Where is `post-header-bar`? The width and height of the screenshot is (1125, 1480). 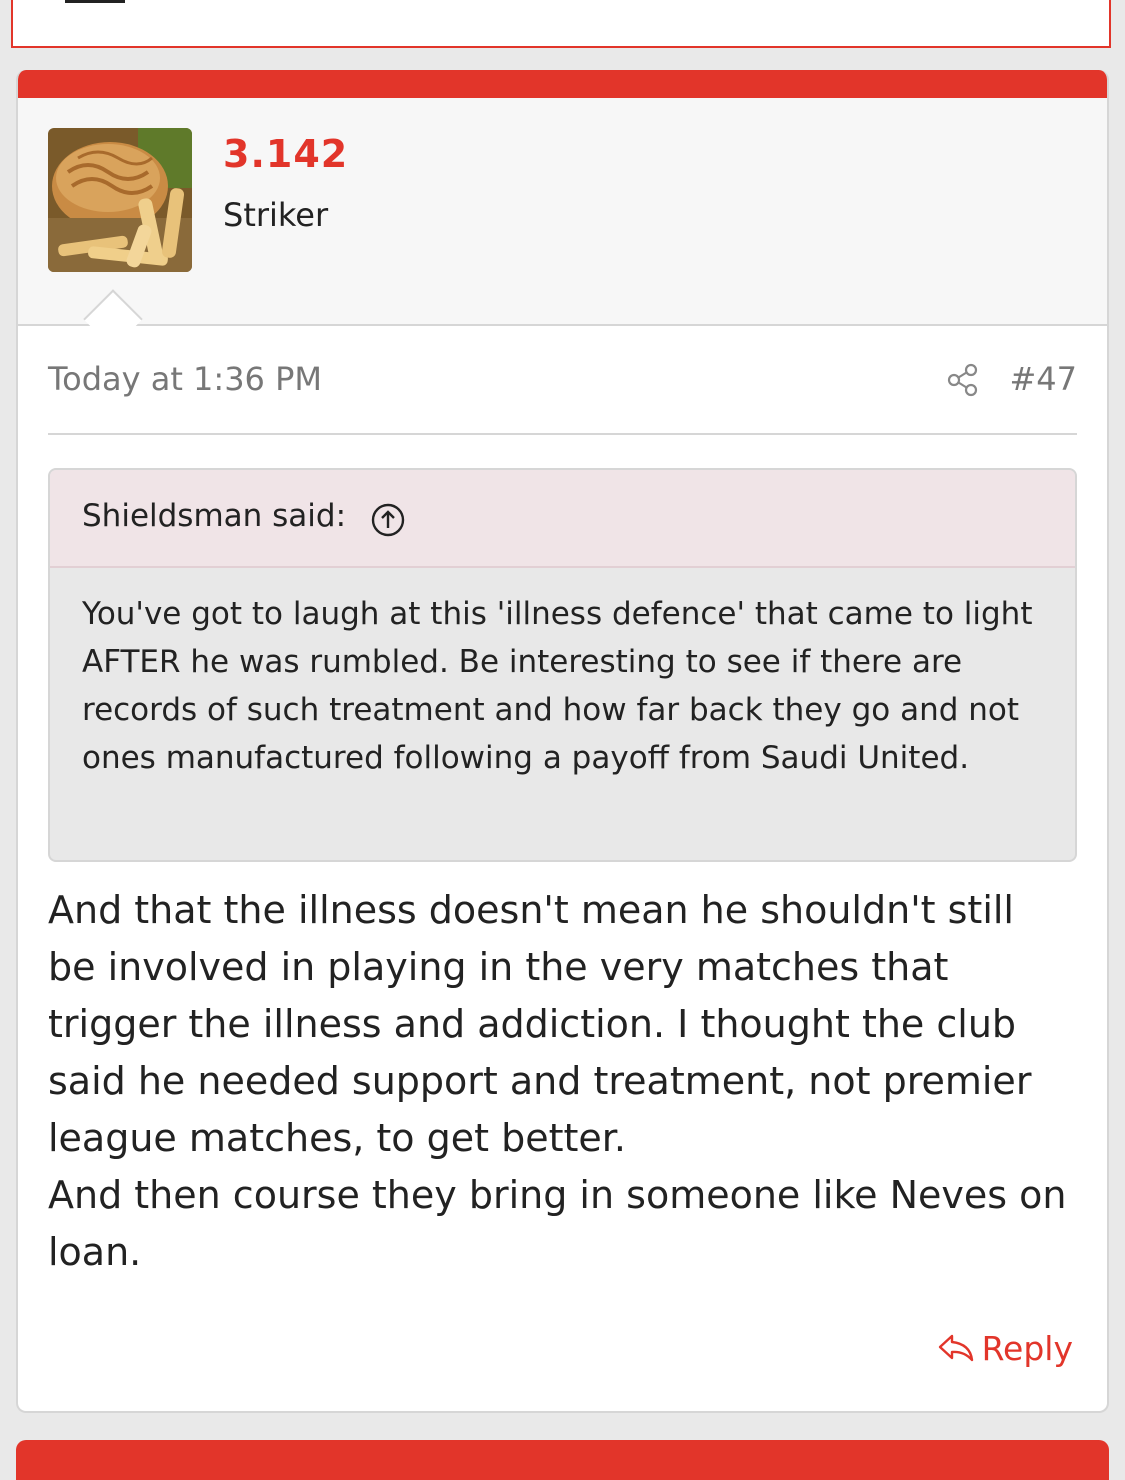 post-header-bar is located at coordinates (562, 84).